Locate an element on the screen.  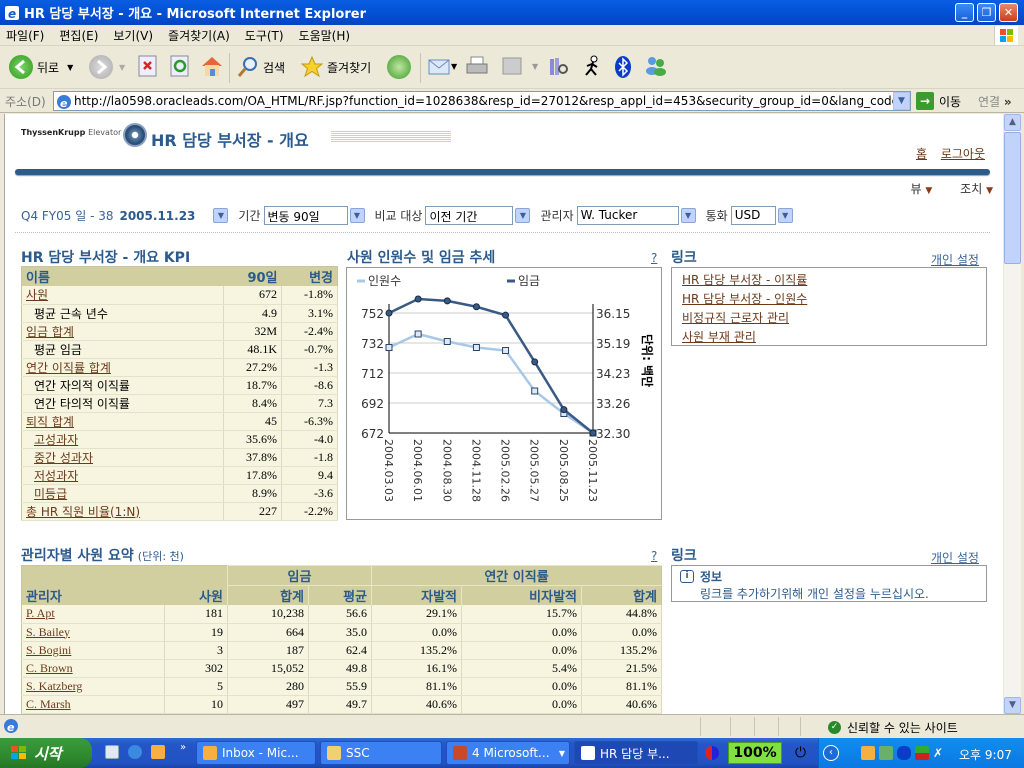
minimize-button: _ is located at coordinates (964, 12).